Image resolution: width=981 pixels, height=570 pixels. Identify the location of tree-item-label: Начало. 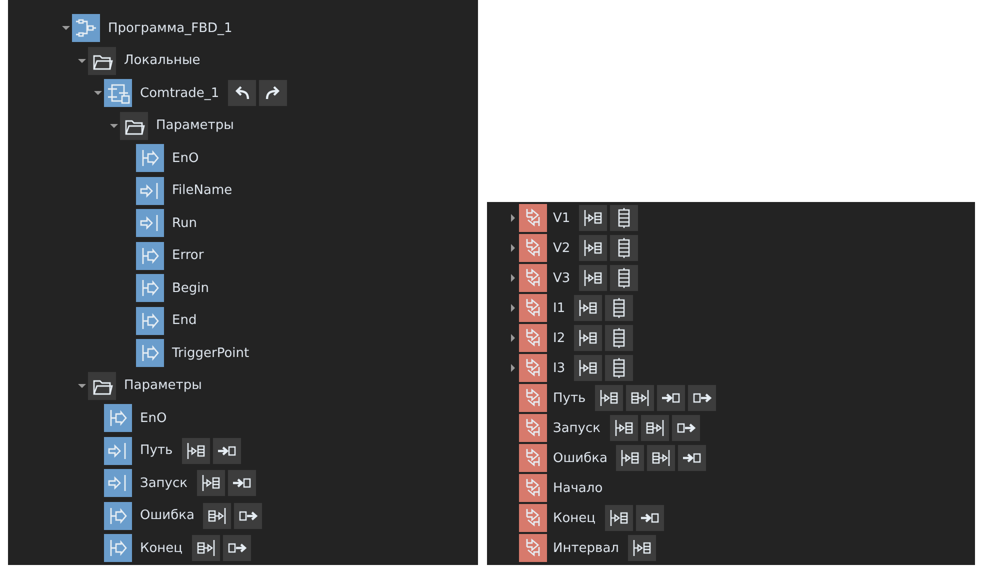
(578, 488).